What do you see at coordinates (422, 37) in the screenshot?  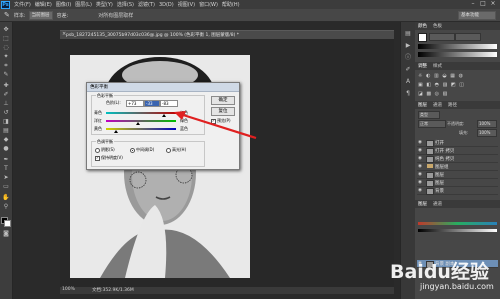 I see `color-foreground-swatch` at bounding box center [422, 37].